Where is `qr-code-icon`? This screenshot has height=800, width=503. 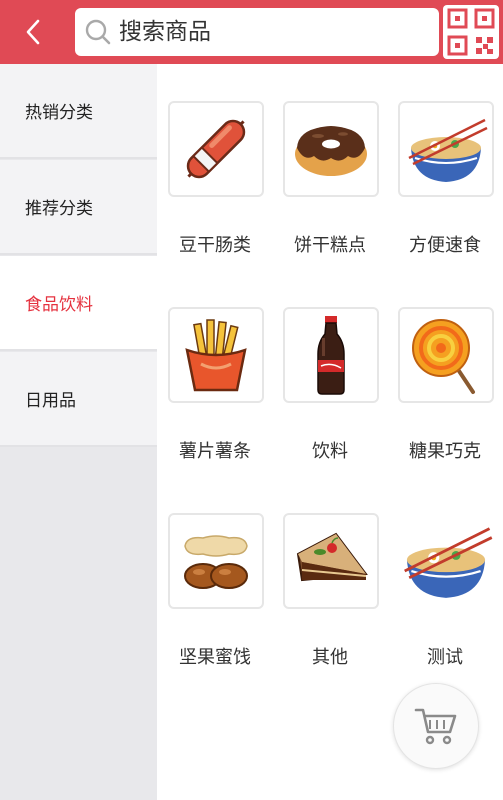 qr-code-icon is located at coordinates (471, 32).